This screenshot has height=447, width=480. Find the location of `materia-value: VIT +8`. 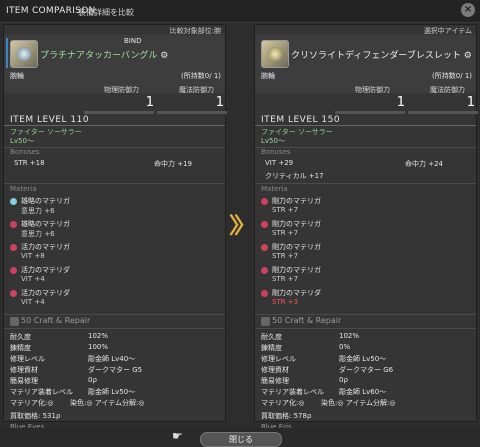

materia-value: VIT +8 is located at coordinates (33, 256).